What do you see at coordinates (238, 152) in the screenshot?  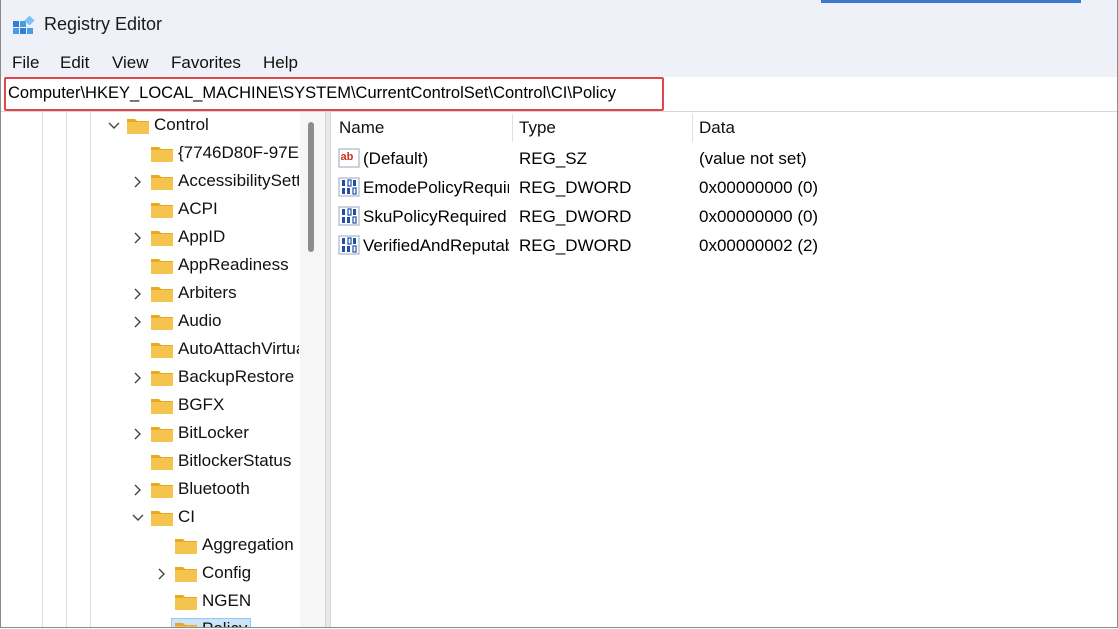 I see `tree-item-label: {7746D80F-97E0-4E26-9543-26B41FC22F79}` at bounding box center [238, 152].